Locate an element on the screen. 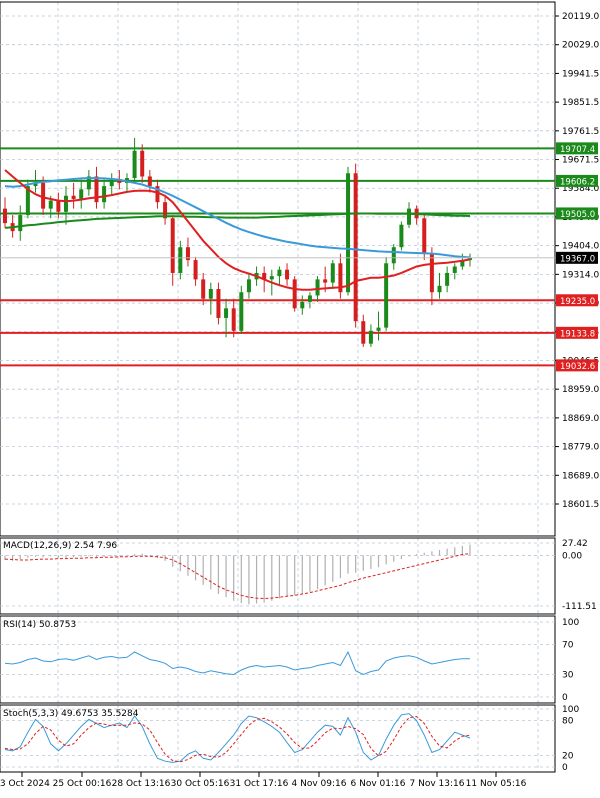  x-tick-label: 31 Oct 17:16 is located at coordinates (259, 784).